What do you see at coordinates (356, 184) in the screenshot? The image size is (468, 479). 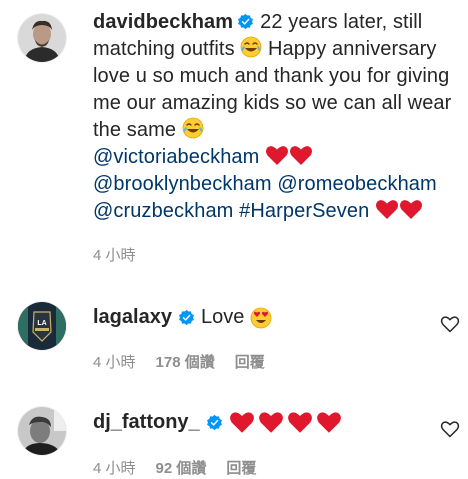 I see `mention-romeobeckham: @romeobeckham` at bounding box center [356, 184].